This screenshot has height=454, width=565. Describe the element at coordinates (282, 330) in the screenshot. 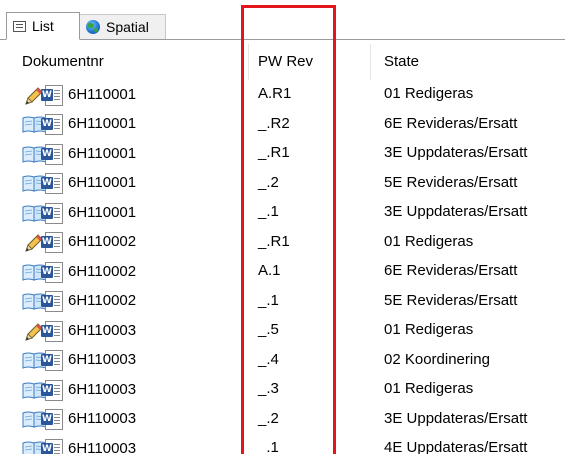

I see `table-row: W 6H110003 _.5 01 Redigeras` at that location.